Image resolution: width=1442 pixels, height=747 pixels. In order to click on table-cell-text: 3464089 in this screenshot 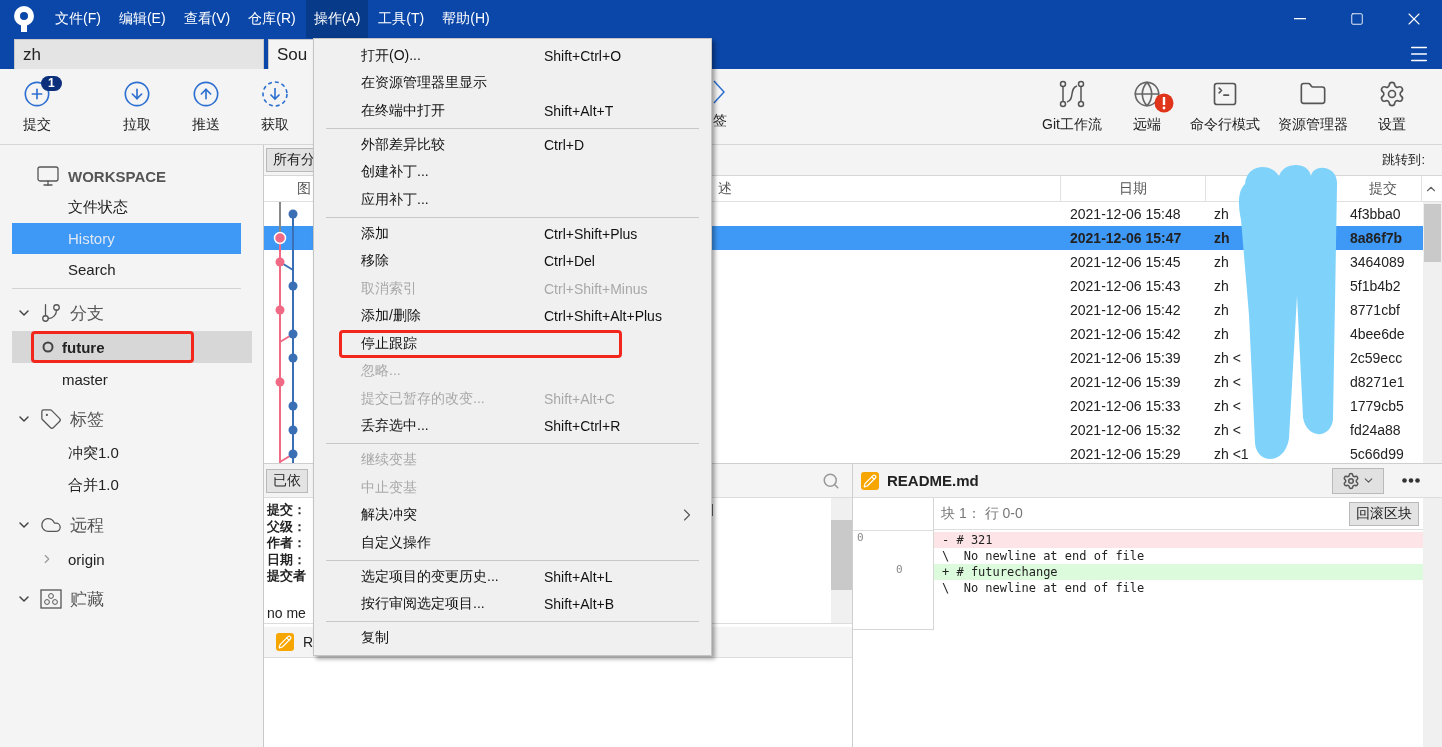, I will do `click(1377, 262)`.